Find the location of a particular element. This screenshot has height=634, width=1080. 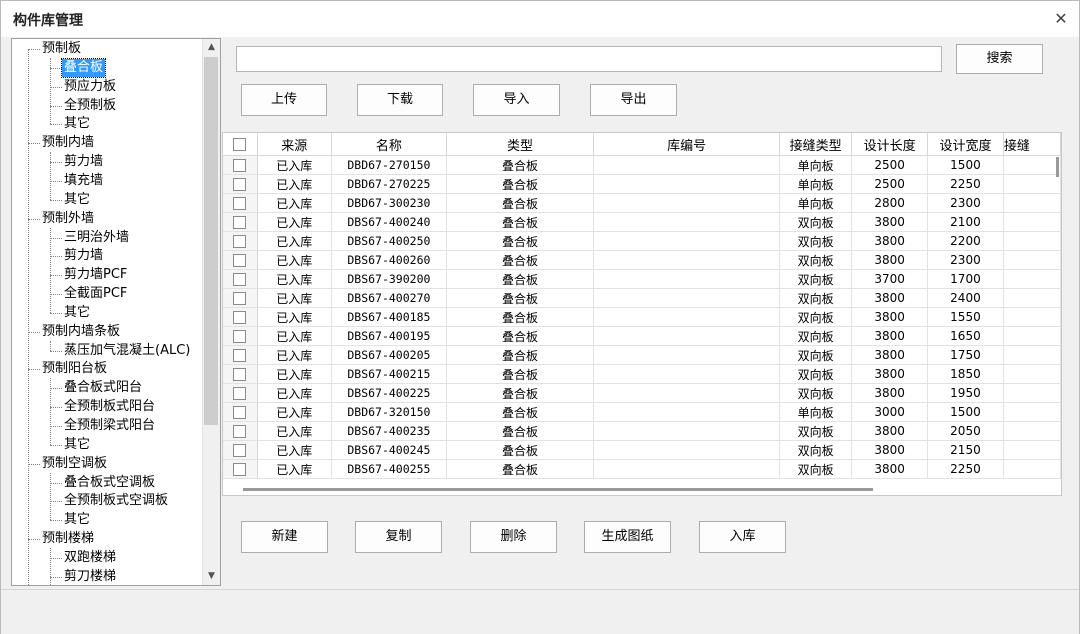

table-row: 已入库 DBS67-400235 叠合板 双向板 3800 2050 is located at coordinates (642, 431).